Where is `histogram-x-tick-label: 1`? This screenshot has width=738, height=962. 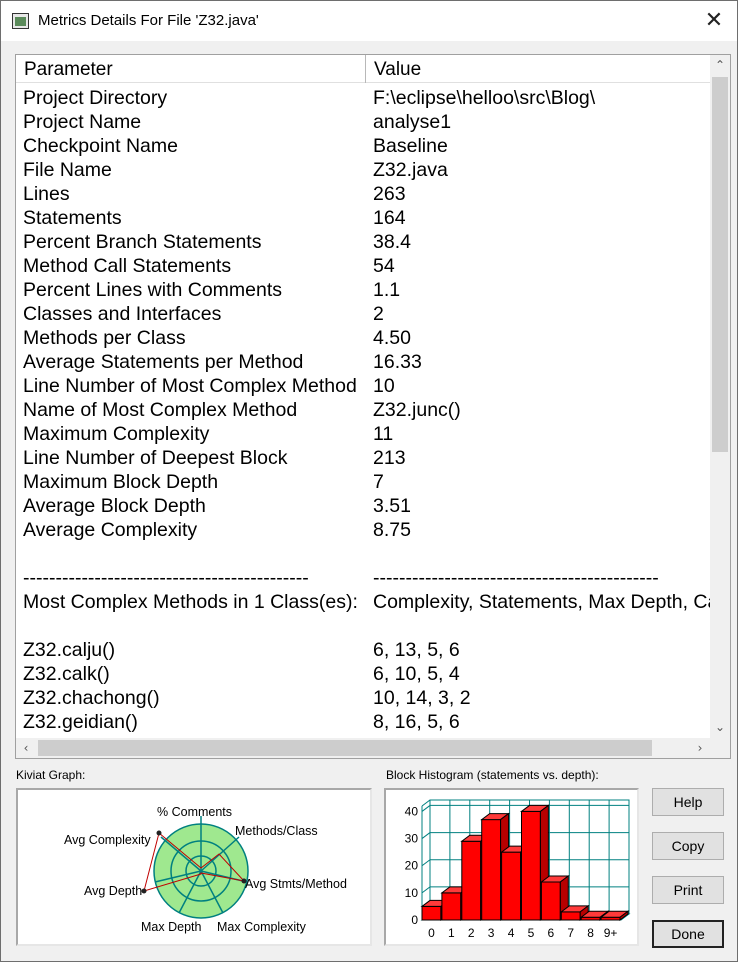 histogram-x-tick-label: 1 is located at coordinates (451, 933).